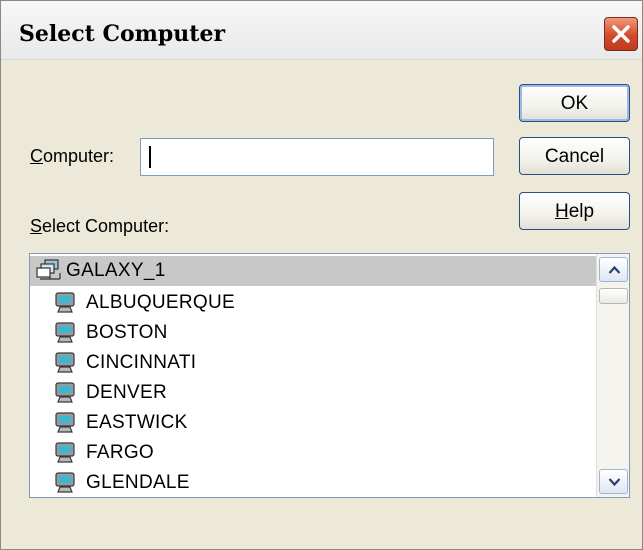 The height and width of the screenshot is (550, 643). What do you see at coordinates (137, 422) in the screenshot?
I see `list-item-label: EASTWICK` at bounding box center [137, 422].